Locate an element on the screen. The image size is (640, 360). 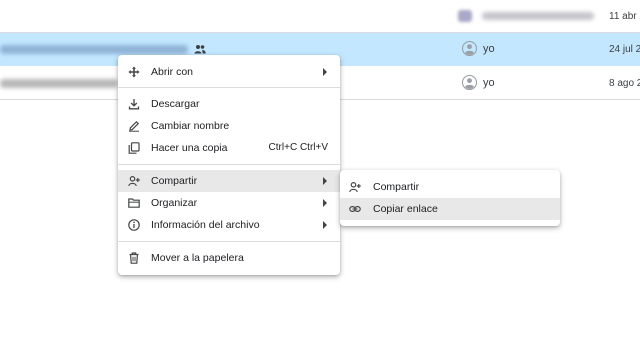
menu-item-file-info: Información del archivo is located at coordinates (229, 225).